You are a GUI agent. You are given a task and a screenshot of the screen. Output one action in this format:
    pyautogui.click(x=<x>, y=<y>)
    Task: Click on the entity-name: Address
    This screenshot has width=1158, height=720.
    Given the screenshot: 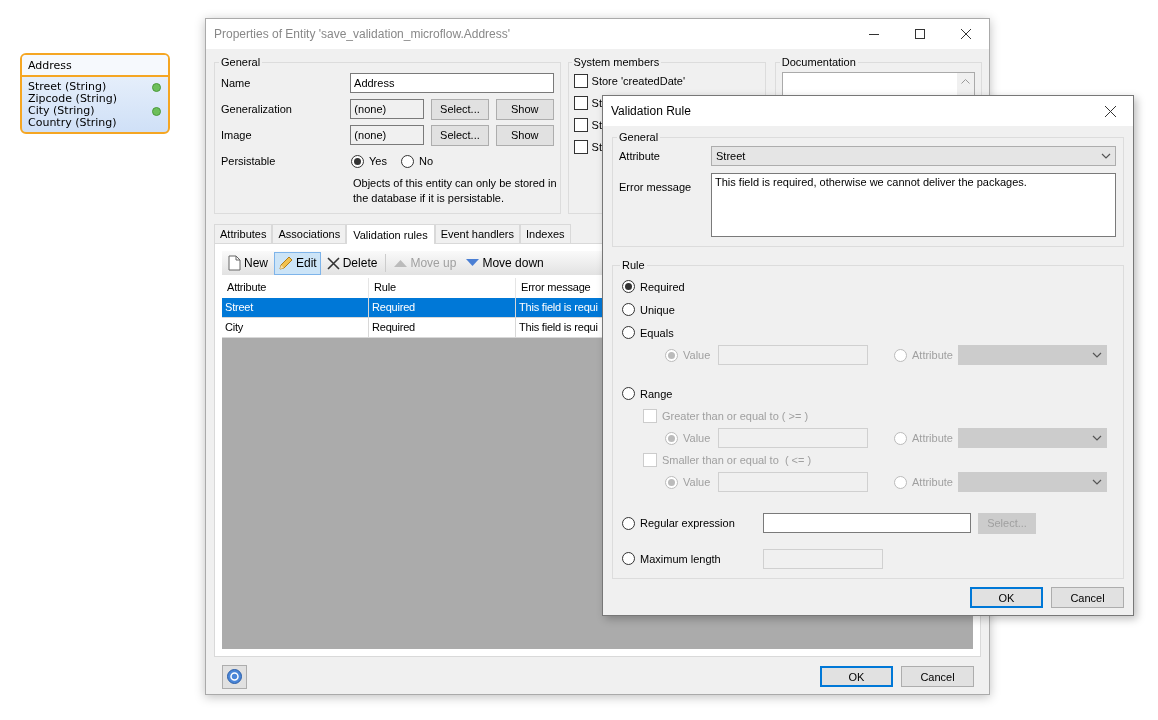 What is the action you would take?
    pyautogui.click(x=50, y=65)
    